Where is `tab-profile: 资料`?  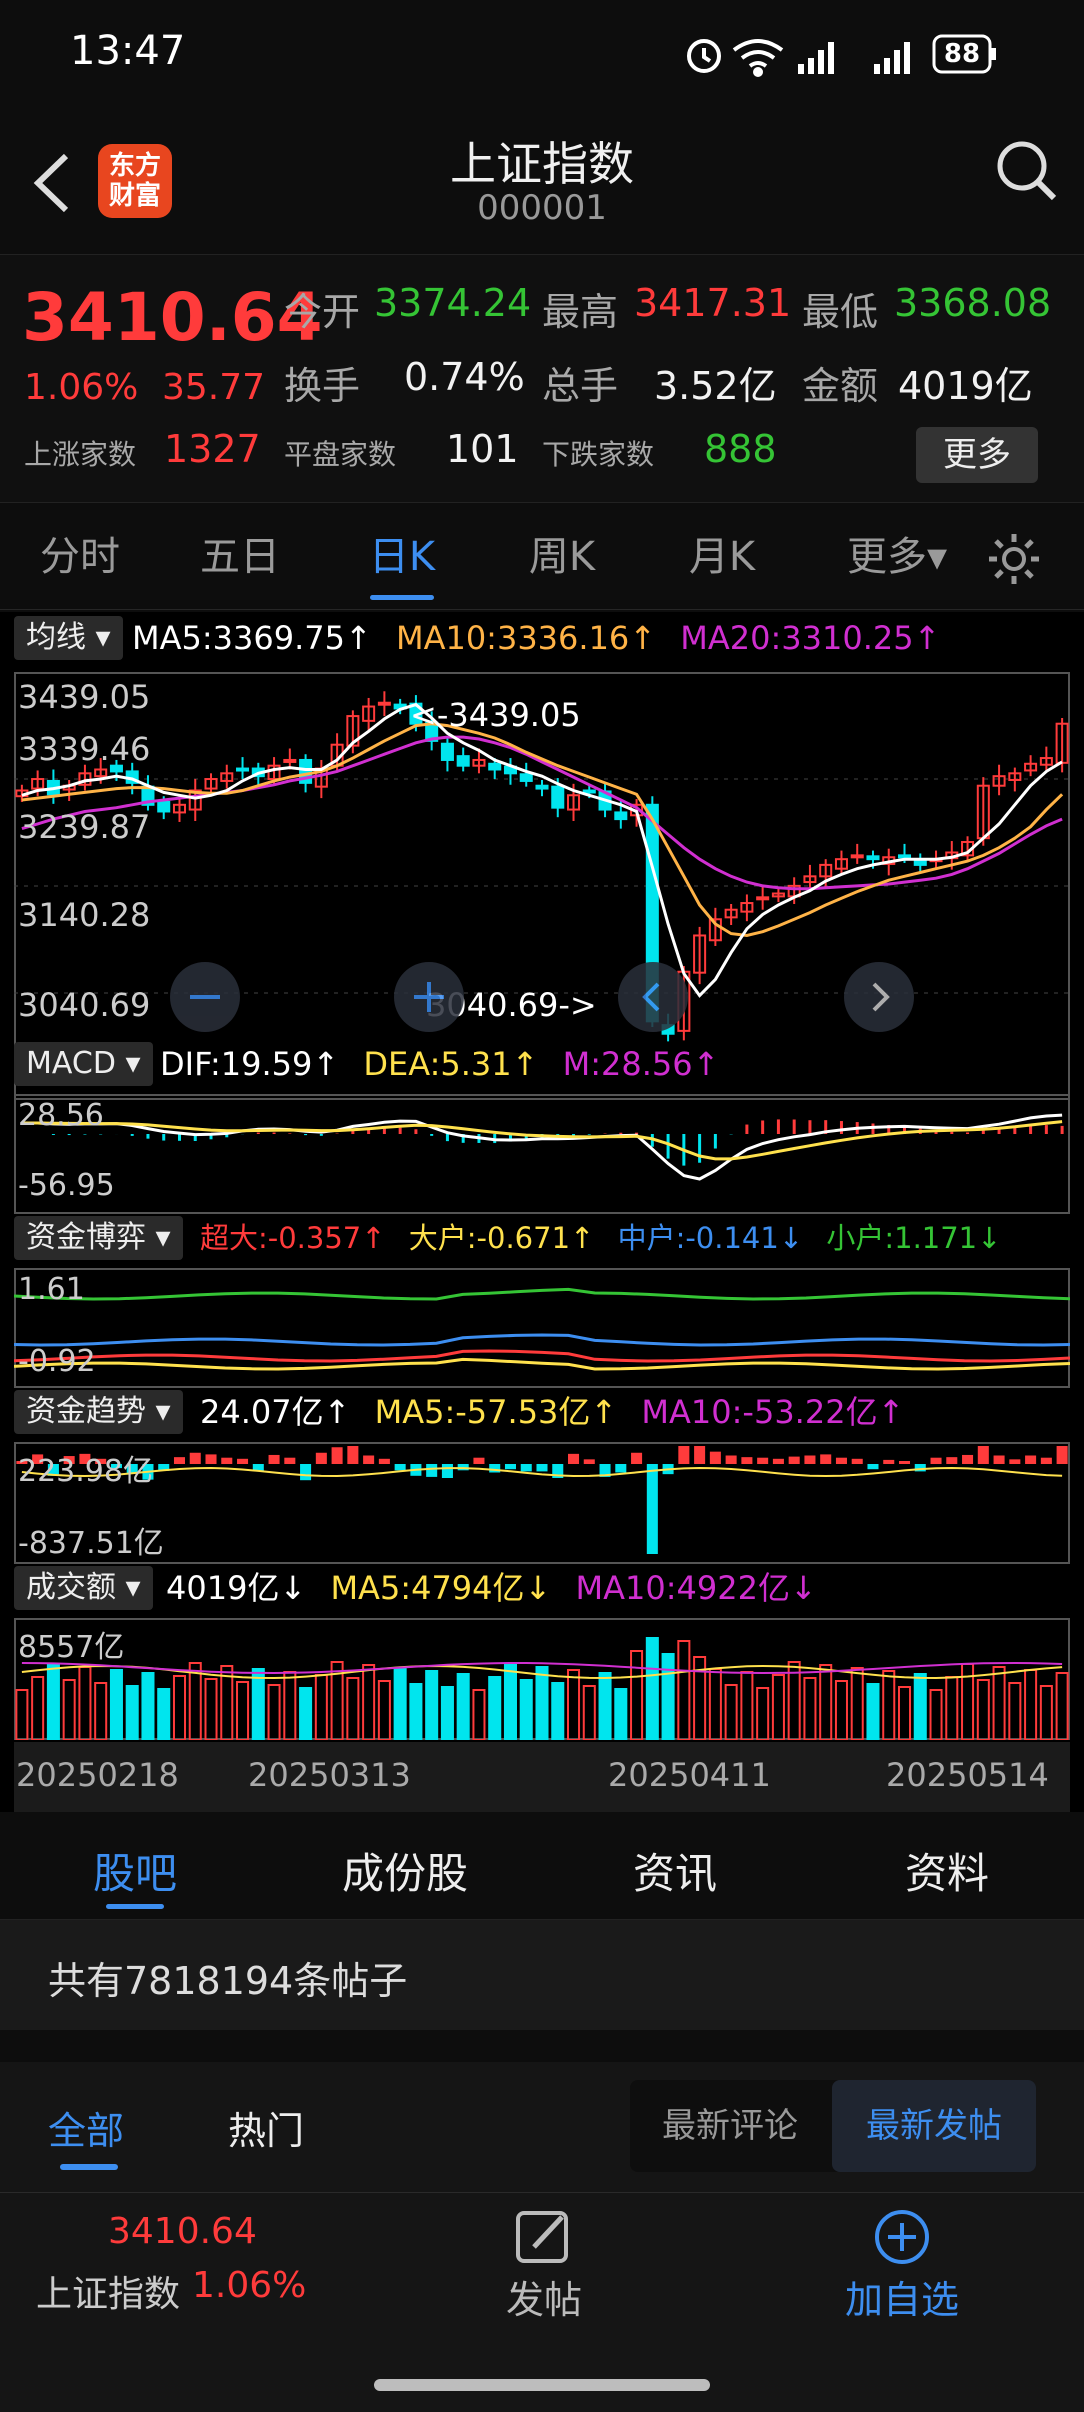 tab-profile: 资料 is located at coordinates (947, 1870).